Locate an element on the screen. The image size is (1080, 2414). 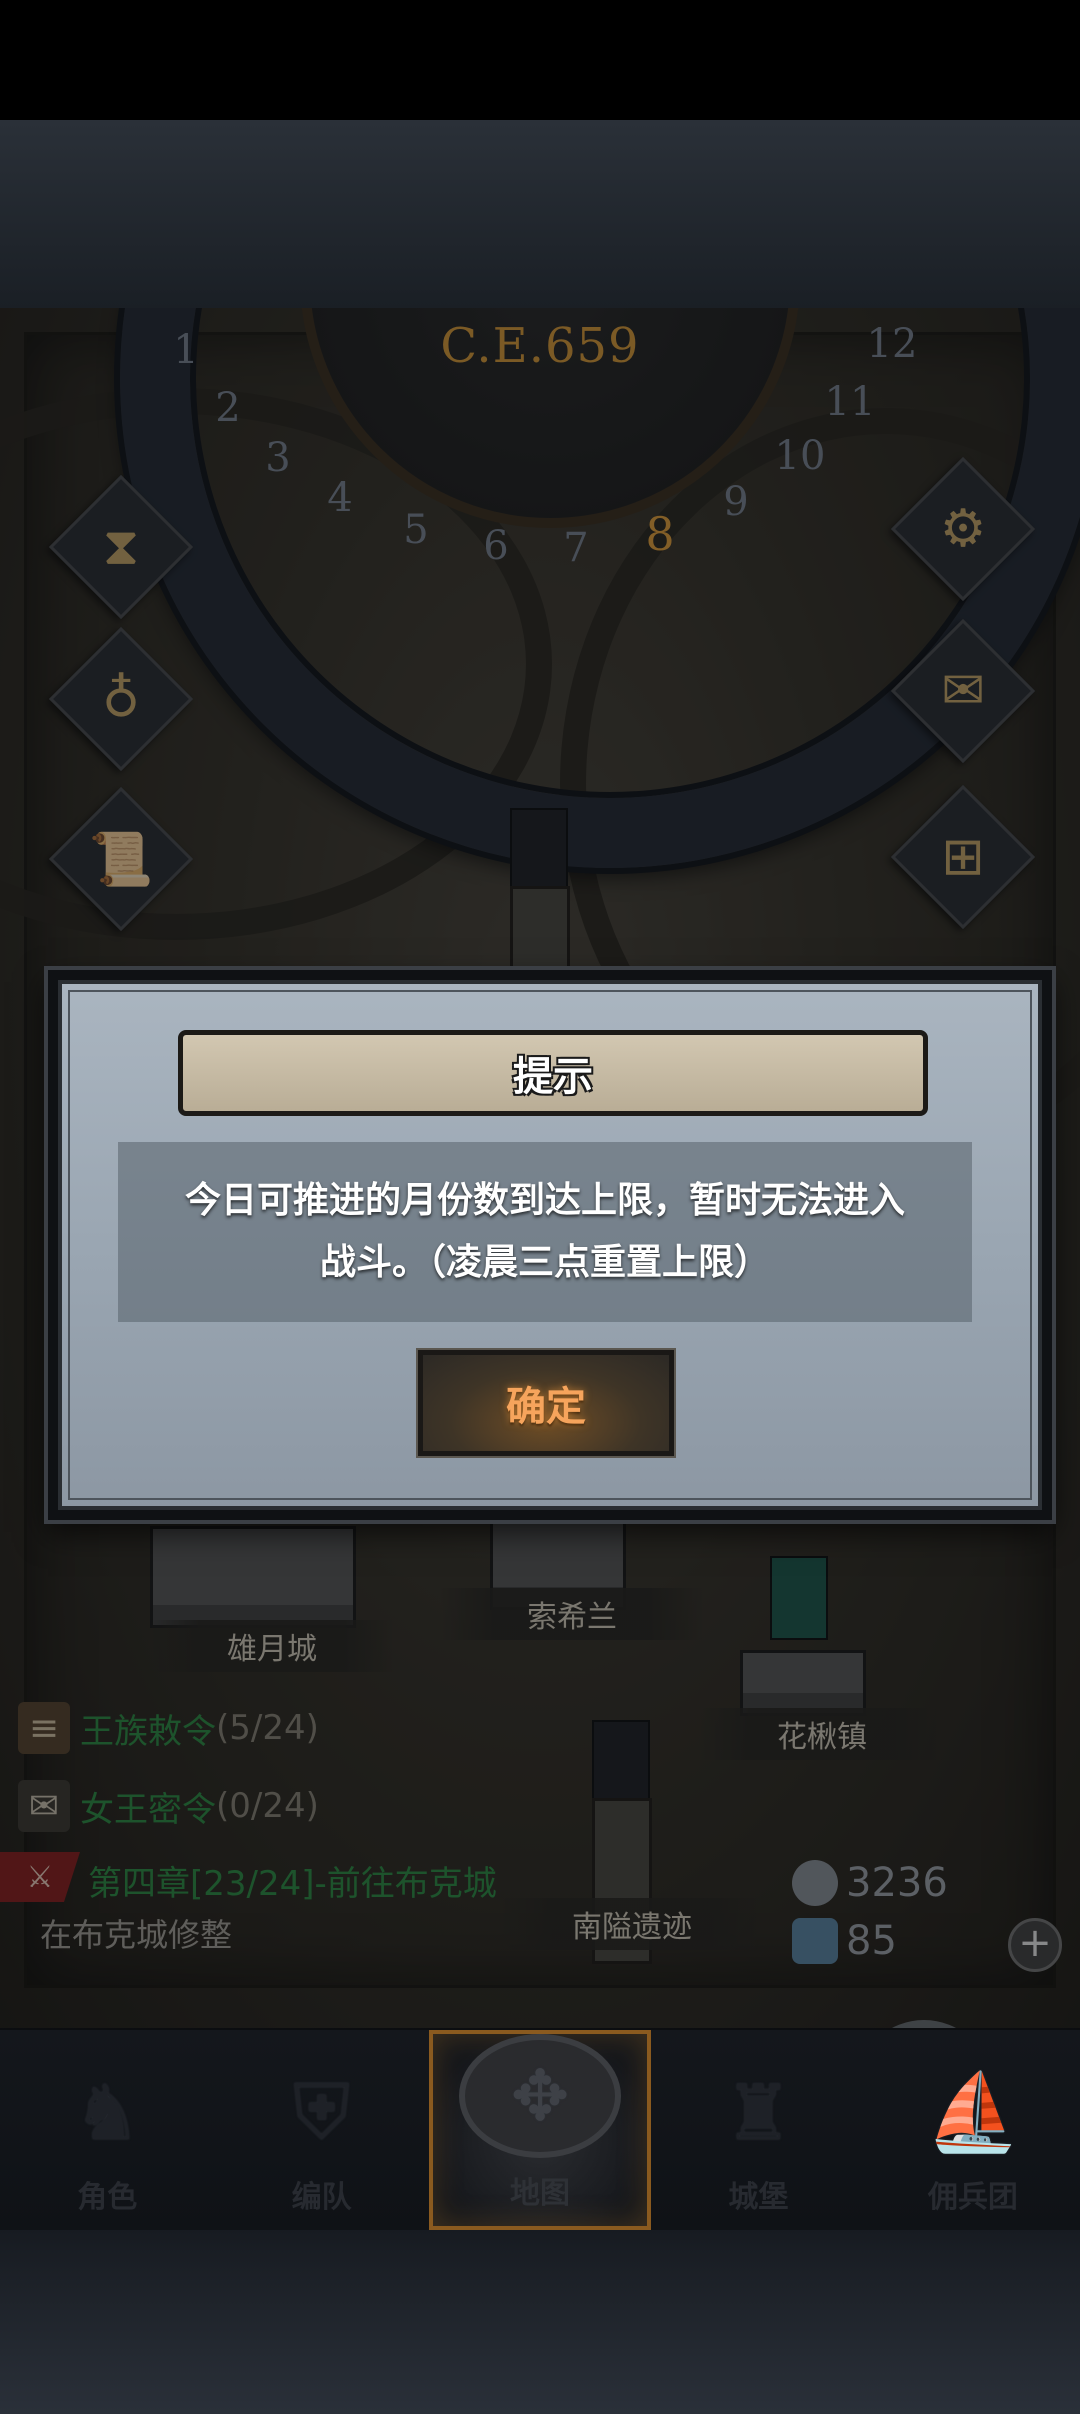
nav-item-map: ✥ 地图 is located at coordinates (540, 2130).